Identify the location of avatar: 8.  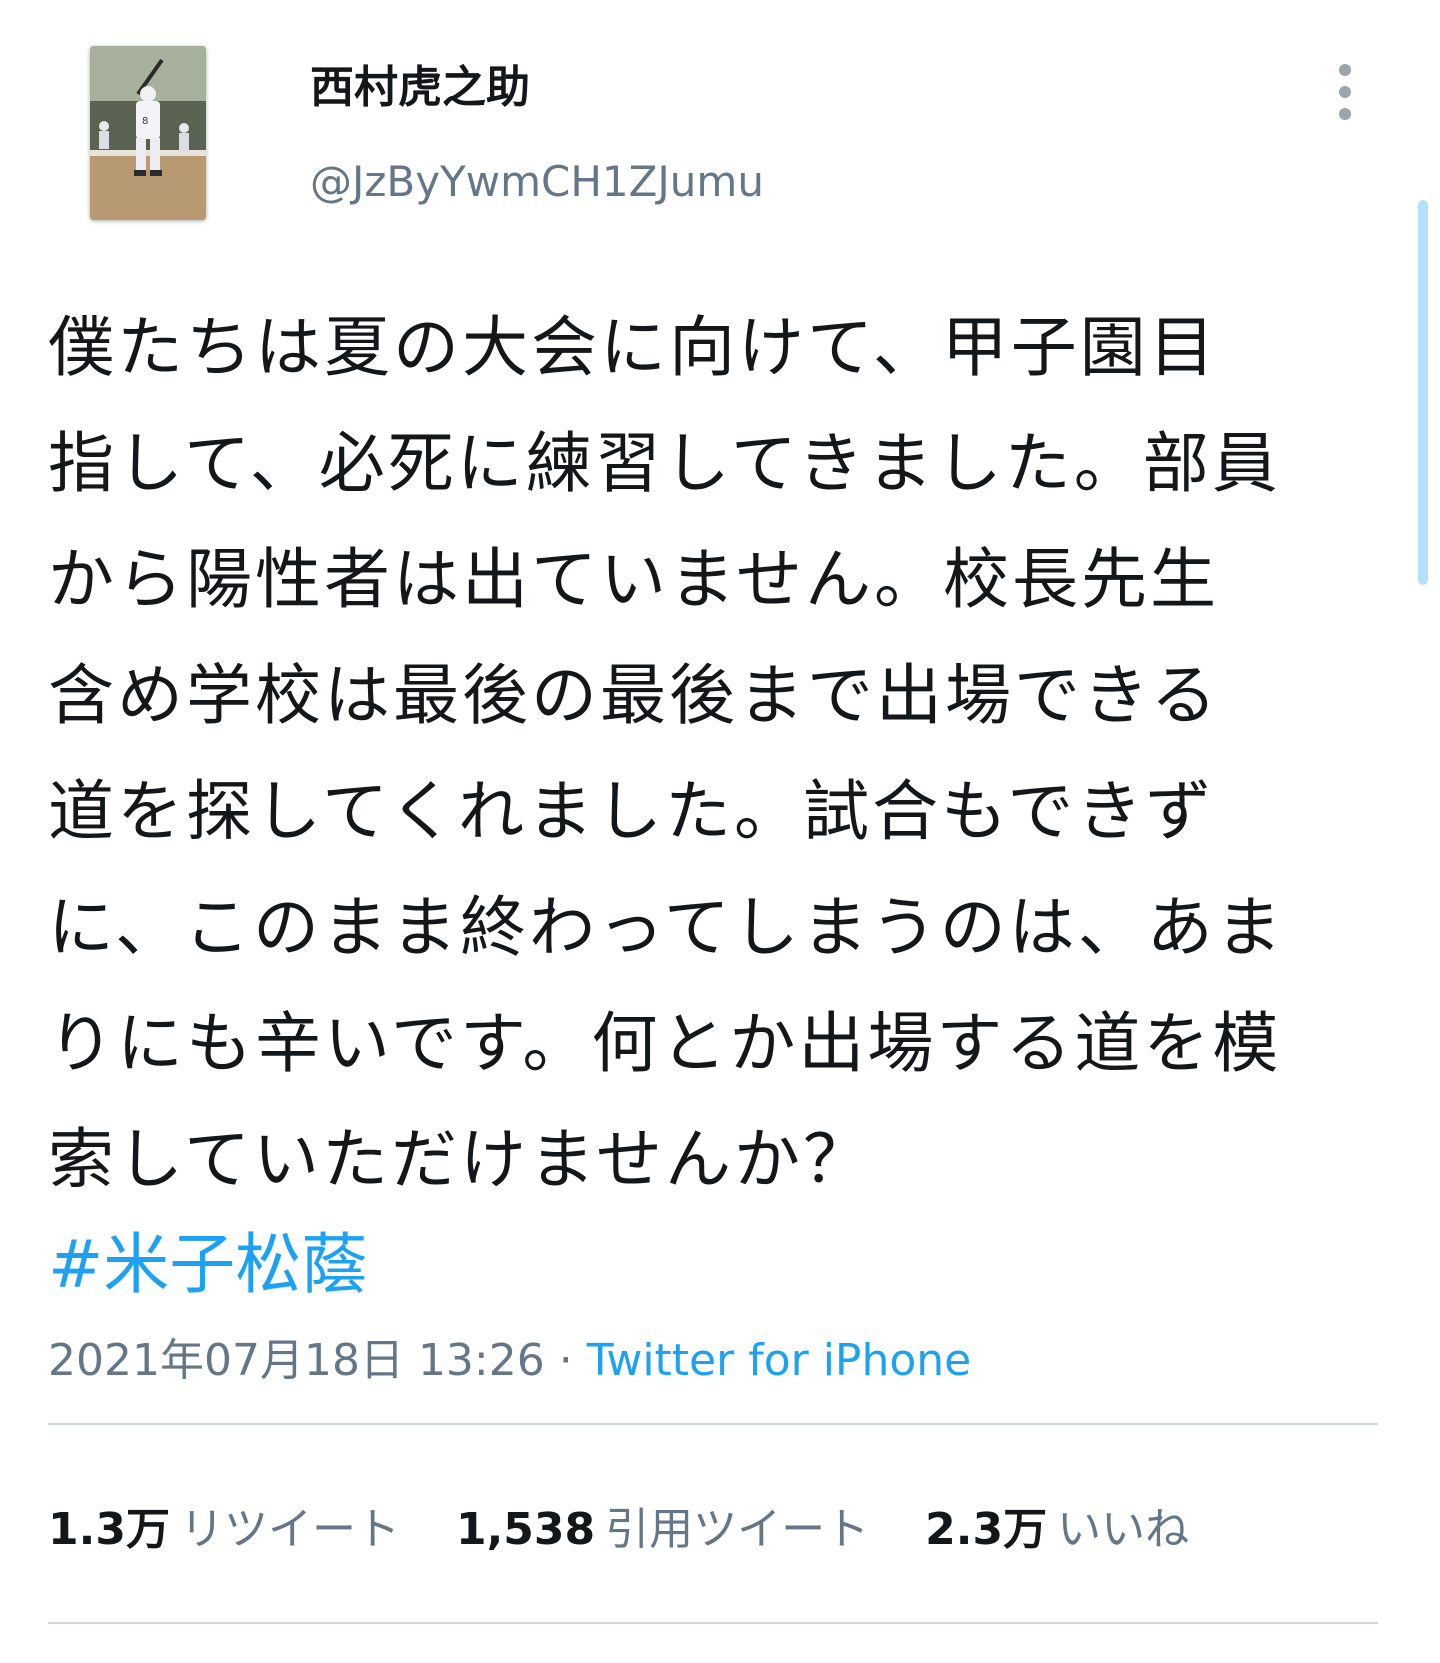
(148, 133).